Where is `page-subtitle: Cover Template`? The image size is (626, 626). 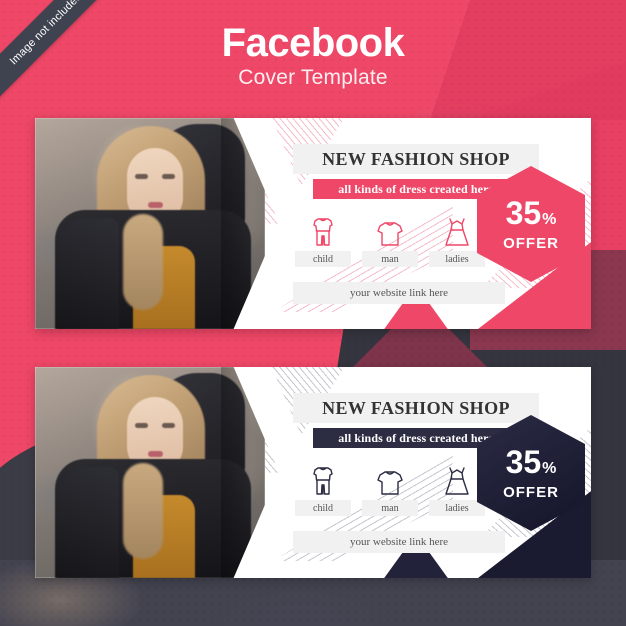
page-subtitle: Cover Template is located at coordinates (313, 77).